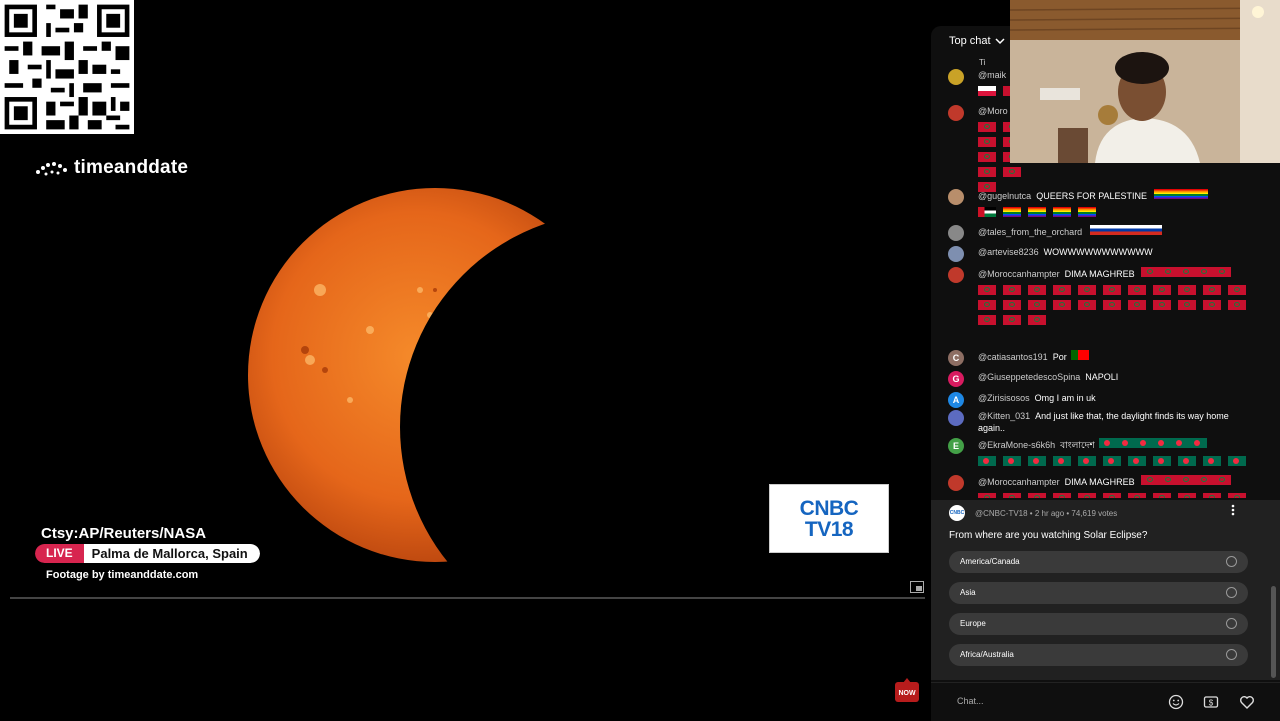 This screenshot has width=1280, height=721. I want to click on chat-scrollbar, so click(1273, 632).